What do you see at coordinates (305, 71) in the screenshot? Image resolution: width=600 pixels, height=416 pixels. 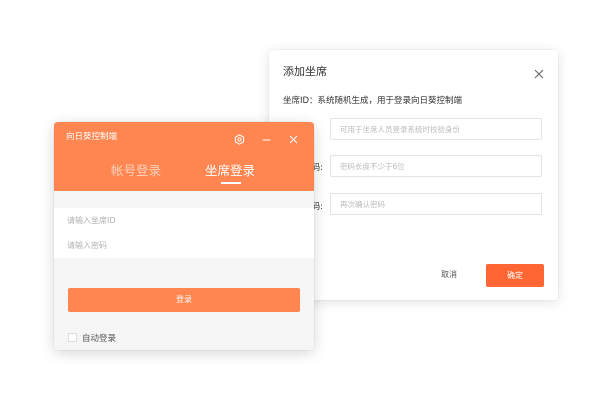 I see `dialog-title: 添加坐席` at bounding box center [305, 71].